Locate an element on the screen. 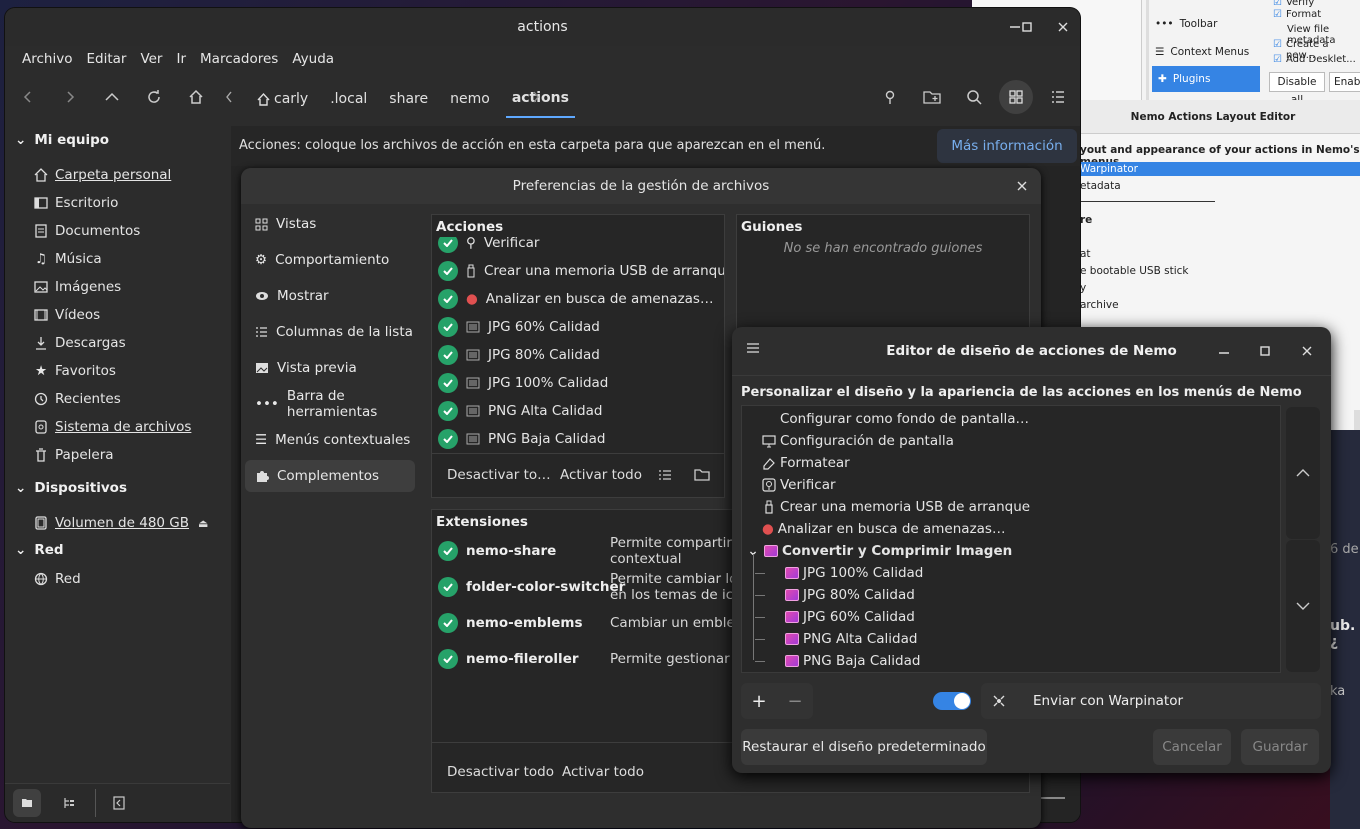 Image resolution: width=1360 pixels, height=829 pixels. list-view-icon is located at coordinates (1058, 97).